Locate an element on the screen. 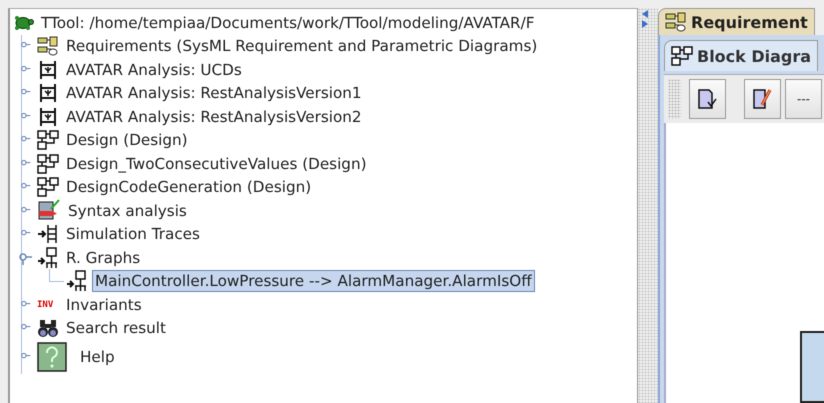 This screenshot has width=824, height=403. invariants-icon: INV is located at coordinates (48, 305).